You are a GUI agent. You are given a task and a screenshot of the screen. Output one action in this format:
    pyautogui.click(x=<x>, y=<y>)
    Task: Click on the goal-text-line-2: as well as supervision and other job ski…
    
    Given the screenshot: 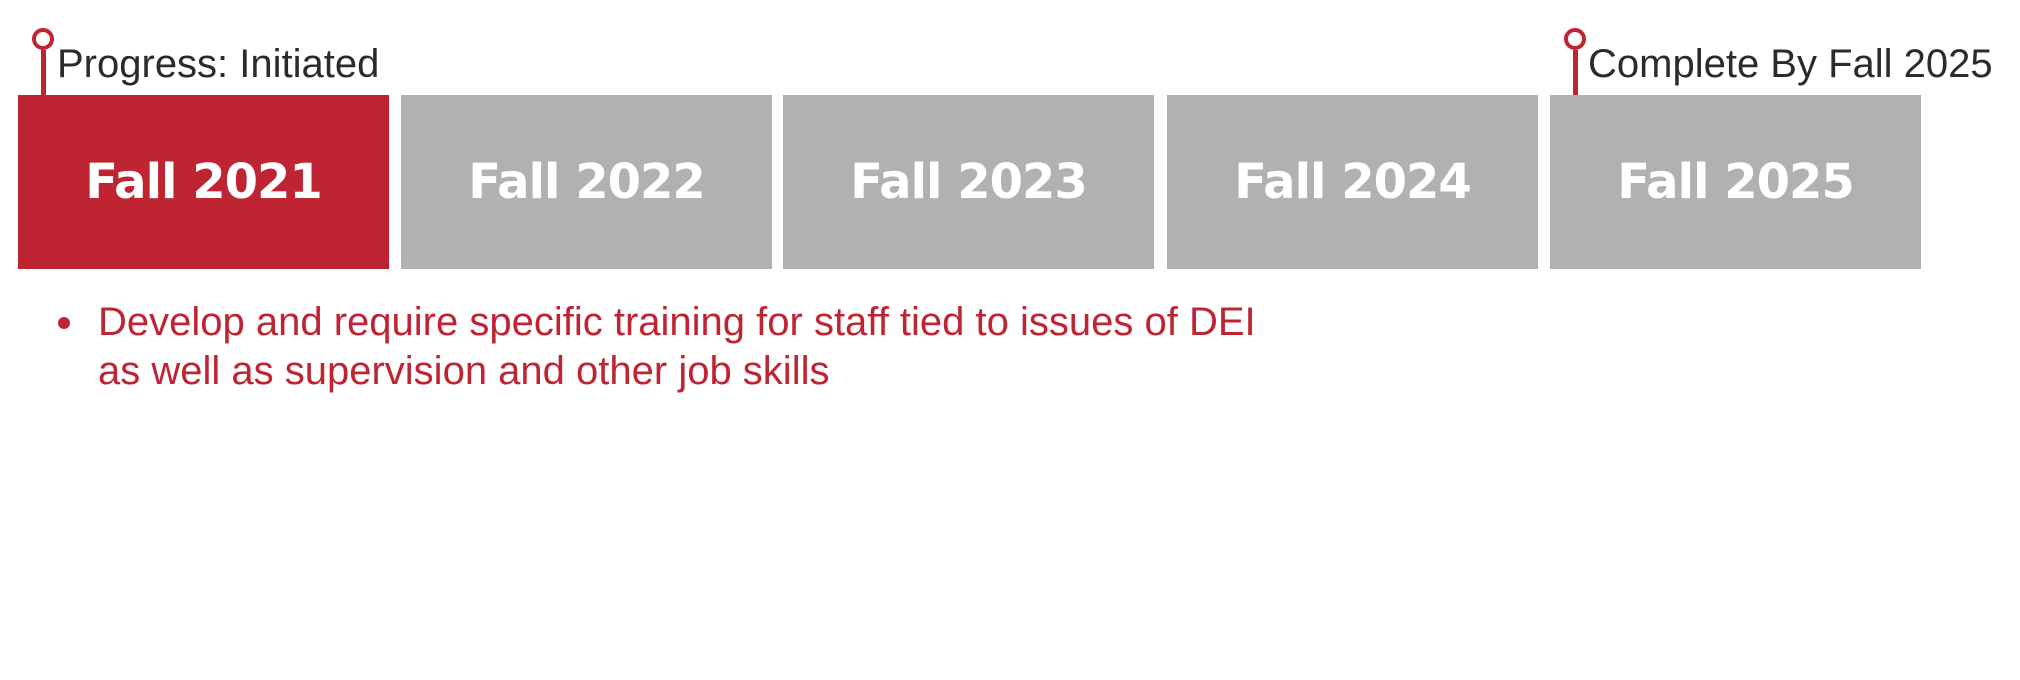 What is the action you would take?
    pyautogui.click(x=464, y=371)
    